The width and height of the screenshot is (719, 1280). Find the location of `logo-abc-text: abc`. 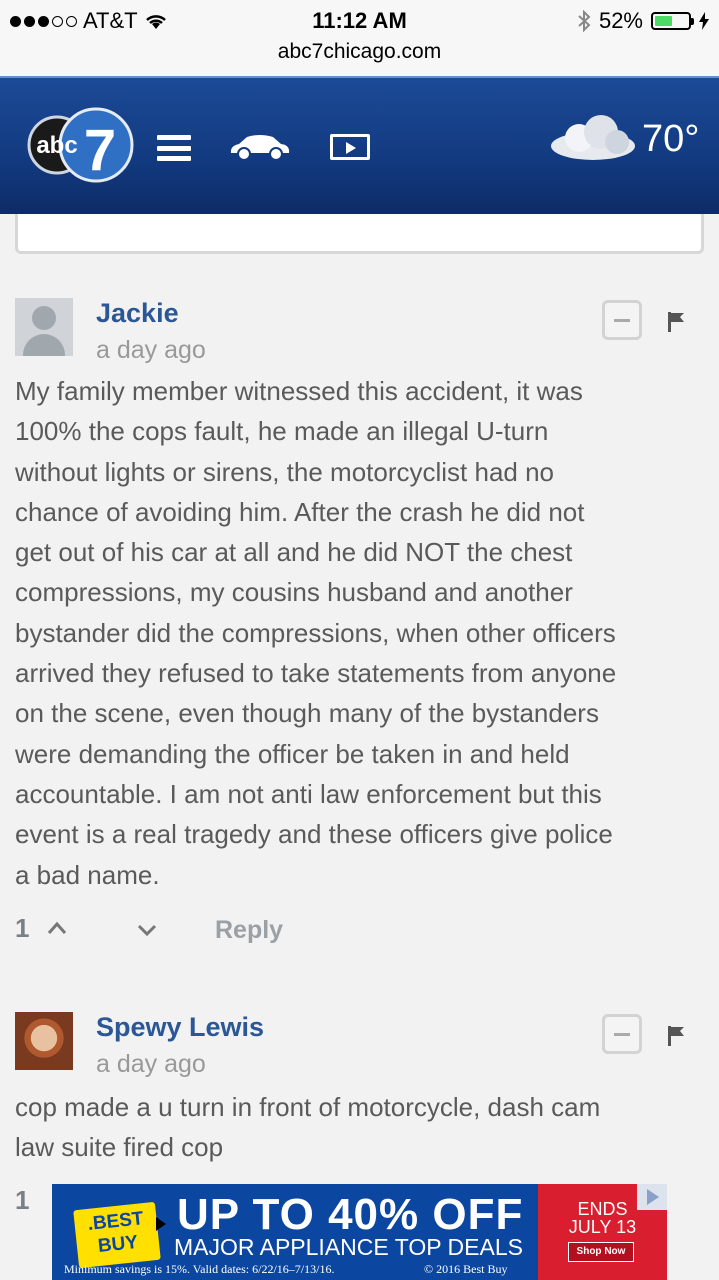

logo-abc-text: abc is located at coordinates (56, 145).